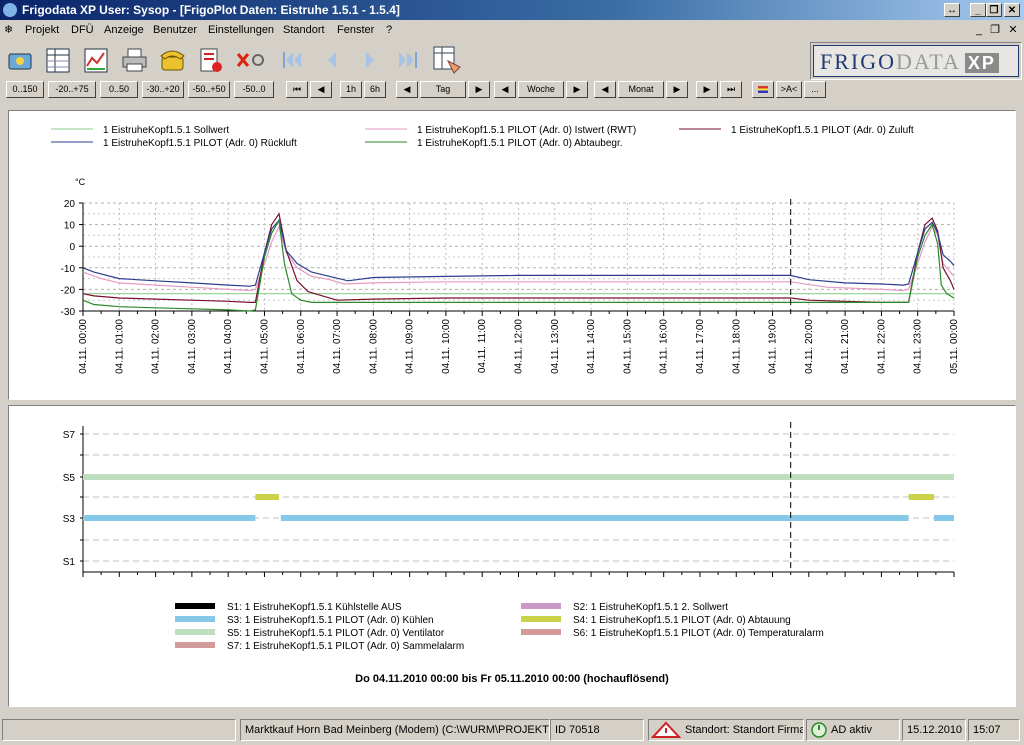 The height and width of the screenshot is (745, 1024). I want to click on range-m50-0-button: -50..0, so click(254, 89).